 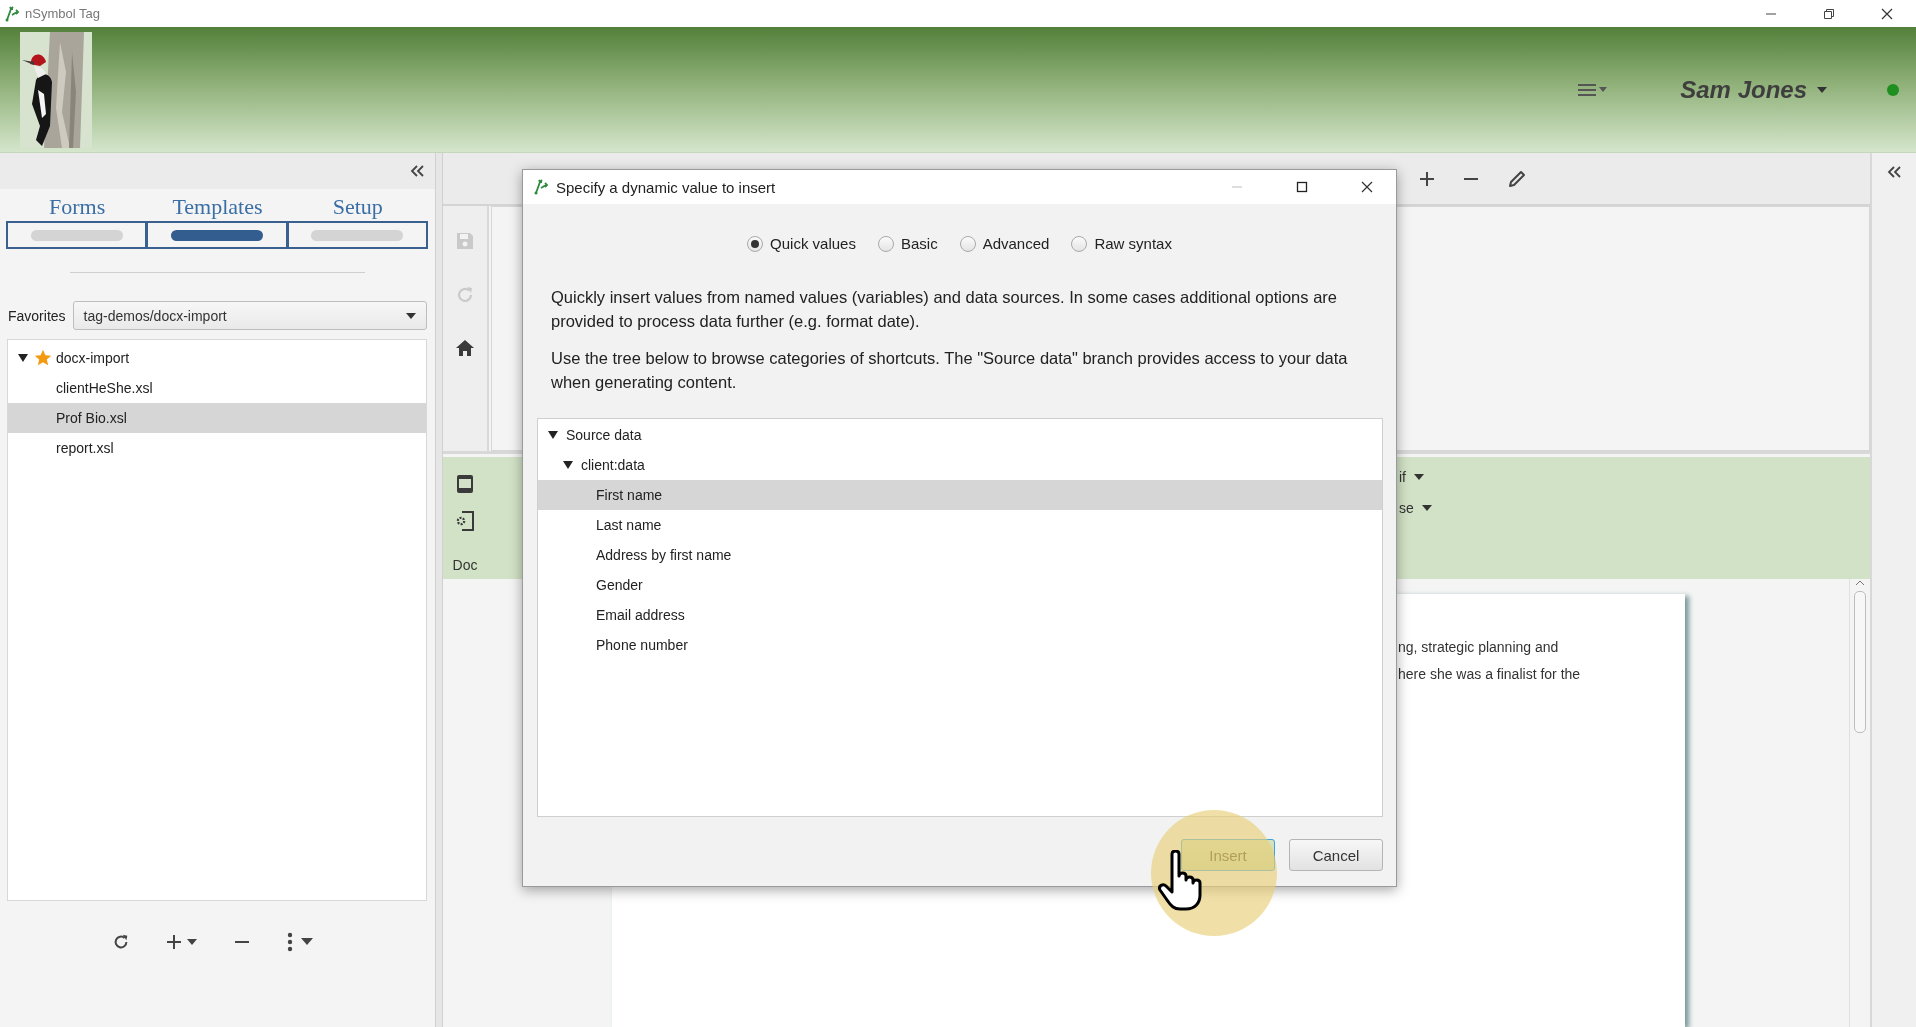 What do you see at coordinates (1517, 178) in the screenshot?
I see `edit-icon` at bounding box center [1517, 178].